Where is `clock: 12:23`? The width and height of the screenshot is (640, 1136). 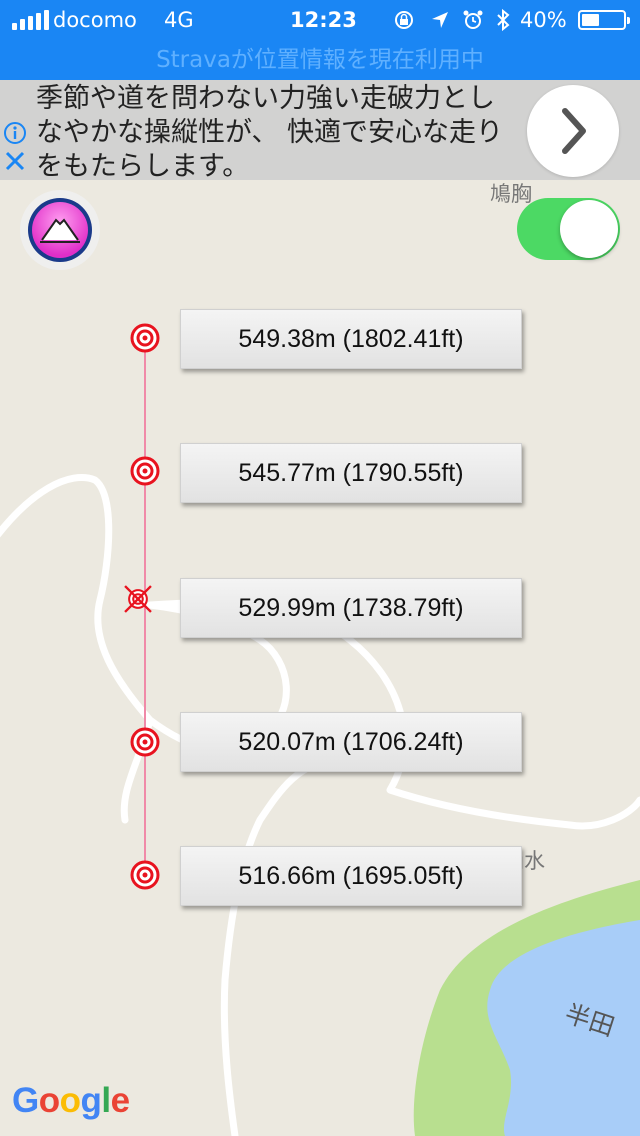 clock: 12:23 is located at coordinates (323, 20).